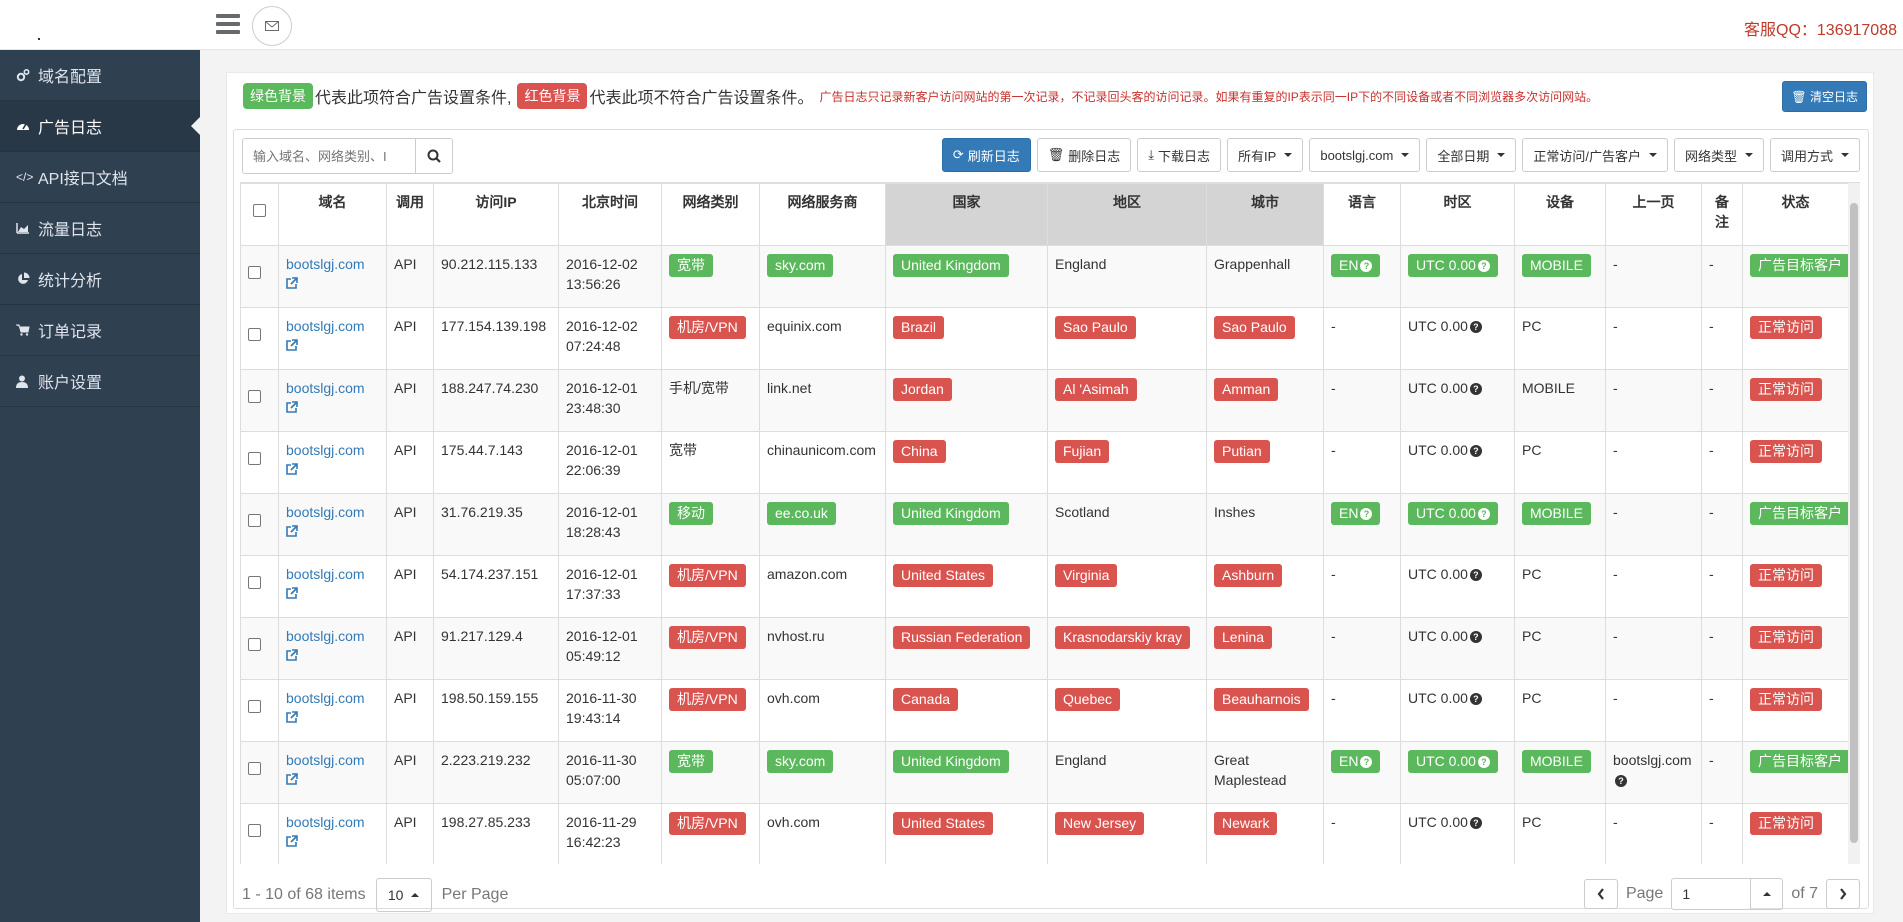 The image size is (1903, 922). What do you see at coordinates (1127, 214) in the screenshot?
I see `column-header: 地区` at bounding box center [1127, 214].